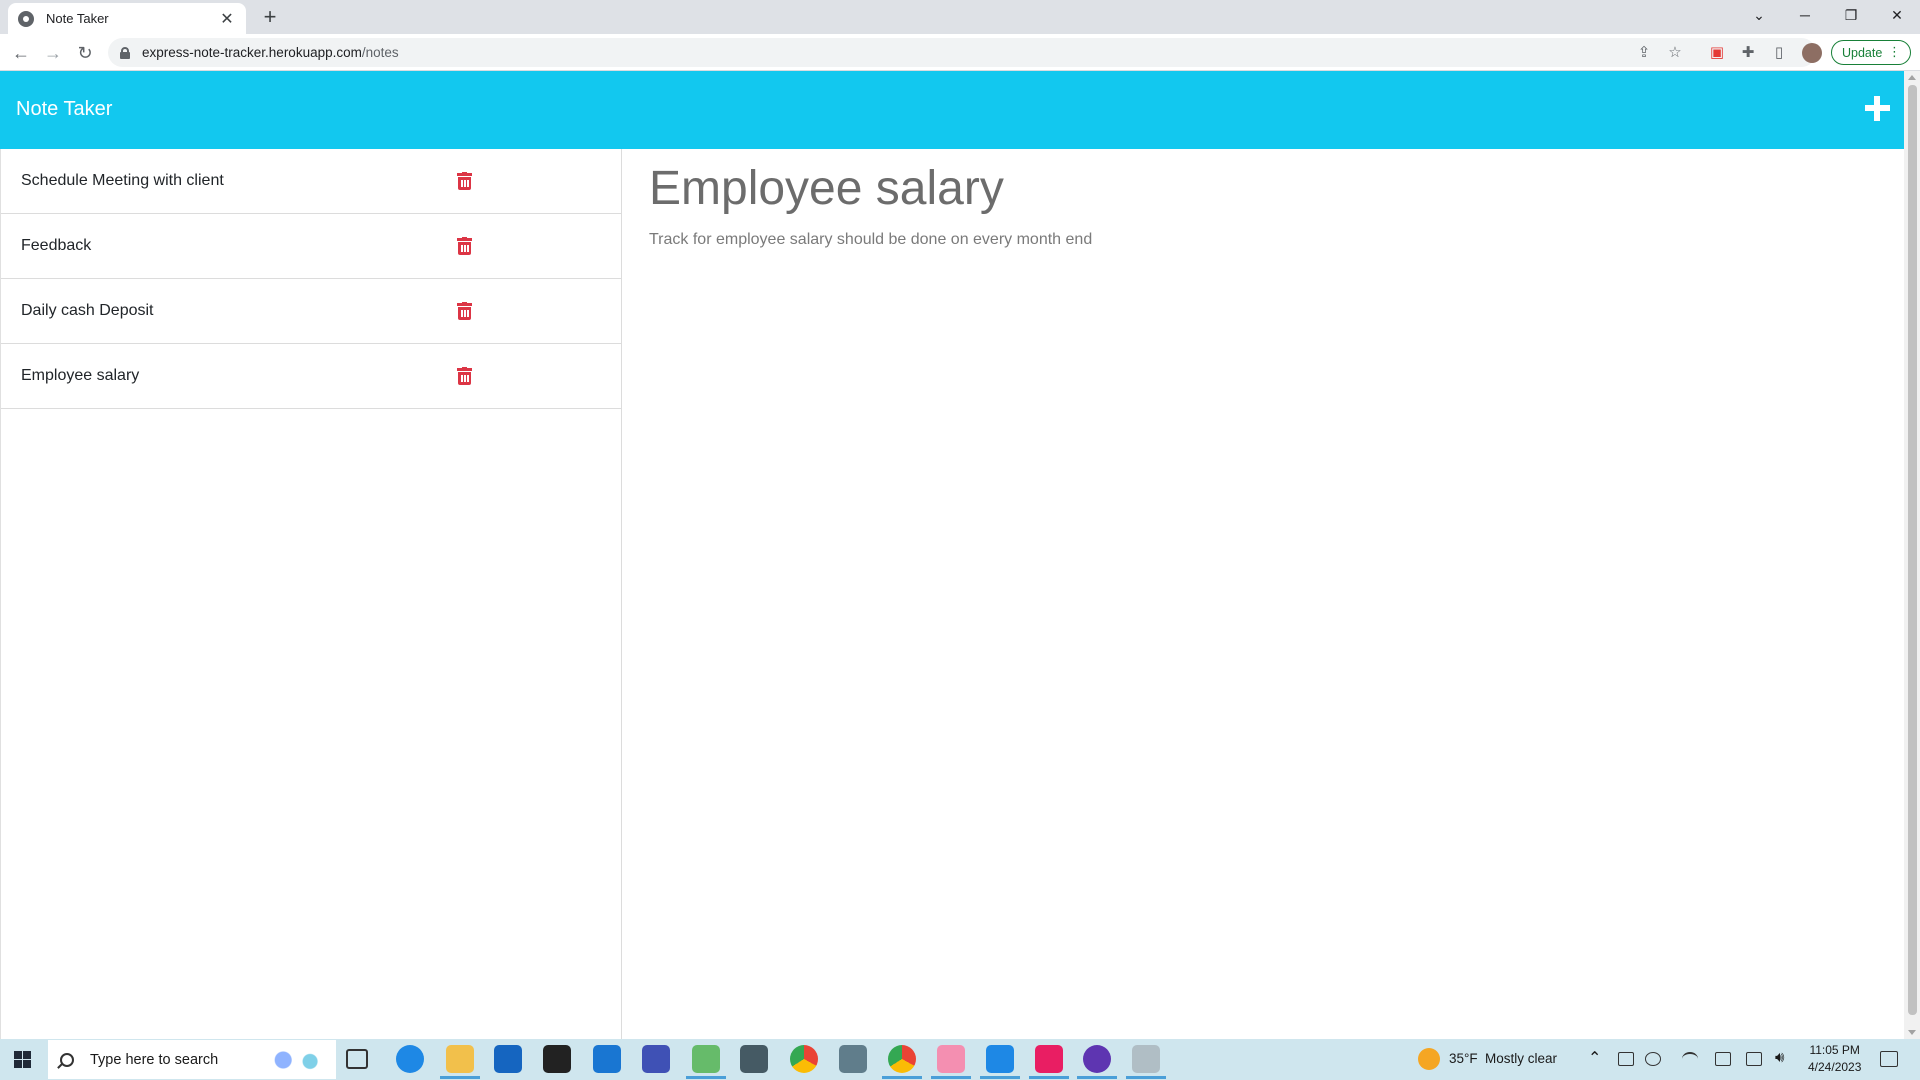 This screenshot has height=1080, width=1920. Describe the element at coordinates (270, 17) in the screenshot. I see `new-tab-button: +` at that location.